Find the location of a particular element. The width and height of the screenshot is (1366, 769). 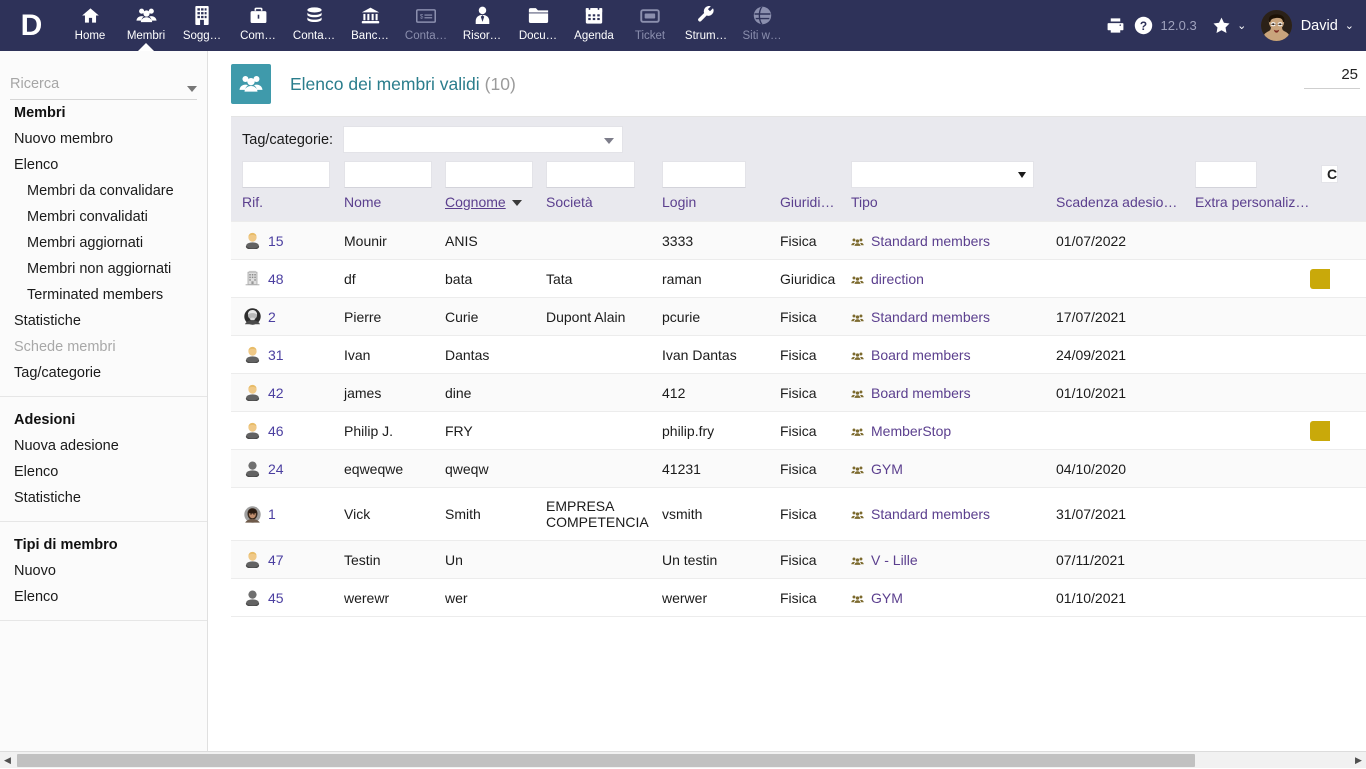

member-ref-link: 24 is located at coordinates (276, 469).